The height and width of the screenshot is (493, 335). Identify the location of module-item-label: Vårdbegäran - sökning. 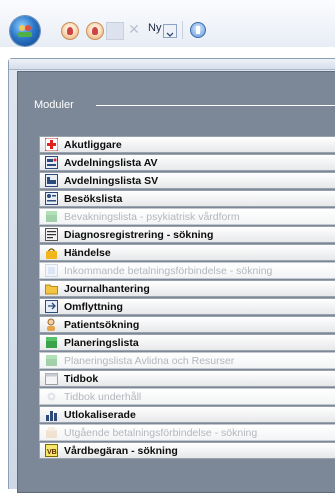
(121, 451).